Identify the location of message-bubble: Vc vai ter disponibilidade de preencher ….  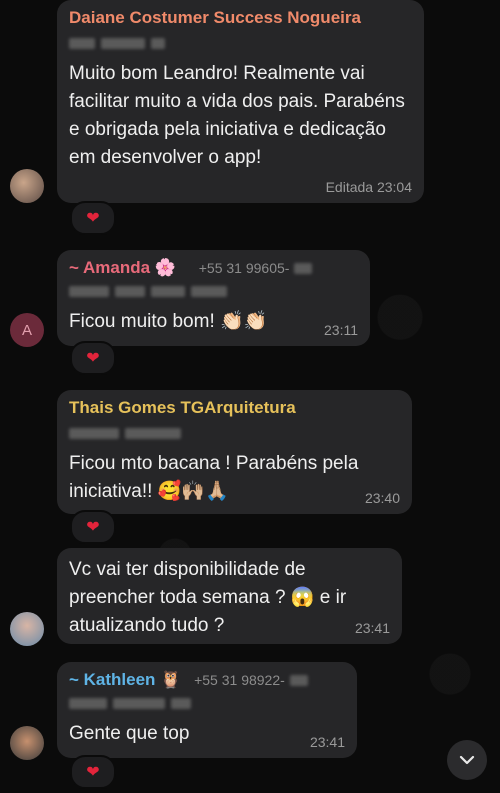
(229, 596).